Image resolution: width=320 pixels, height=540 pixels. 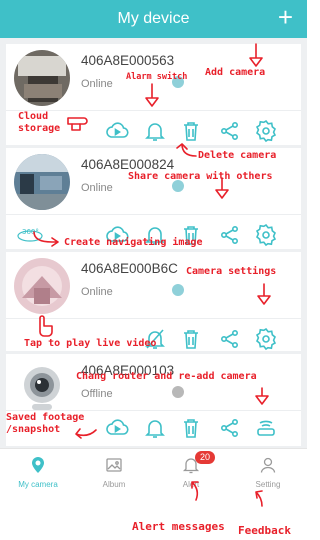 I want to click on annotation-cloud-storage: Cloud storage, so click(x=39, y=122).